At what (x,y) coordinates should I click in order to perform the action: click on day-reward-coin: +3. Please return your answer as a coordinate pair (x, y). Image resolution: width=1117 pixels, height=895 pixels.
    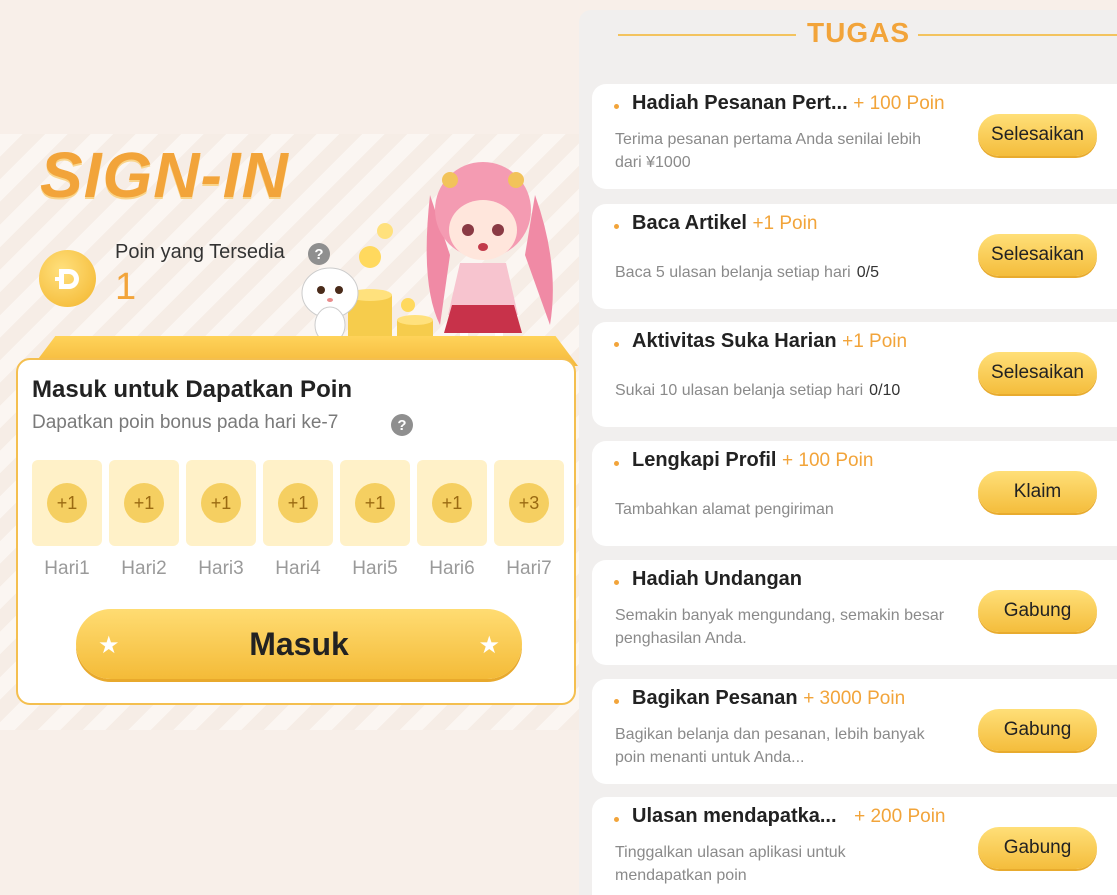
    Looking at the image, I should click on (529, 503).